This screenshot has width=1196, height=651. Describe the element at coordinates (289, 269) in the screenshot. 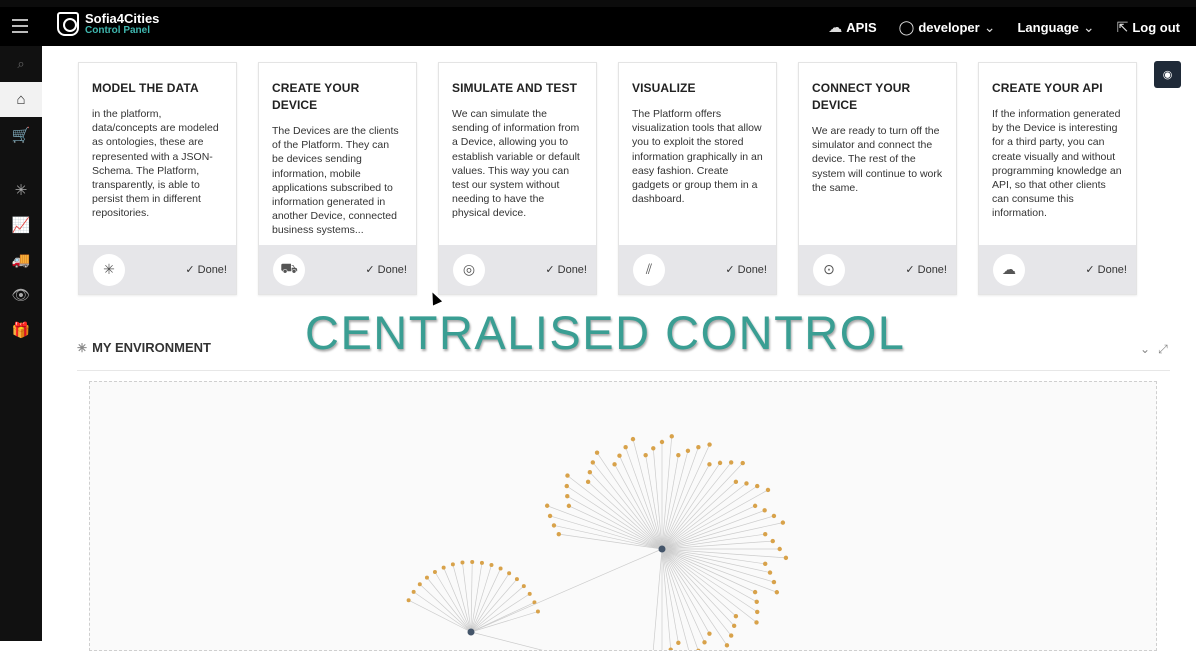

I see `truck-icon: ⛟` at that location.